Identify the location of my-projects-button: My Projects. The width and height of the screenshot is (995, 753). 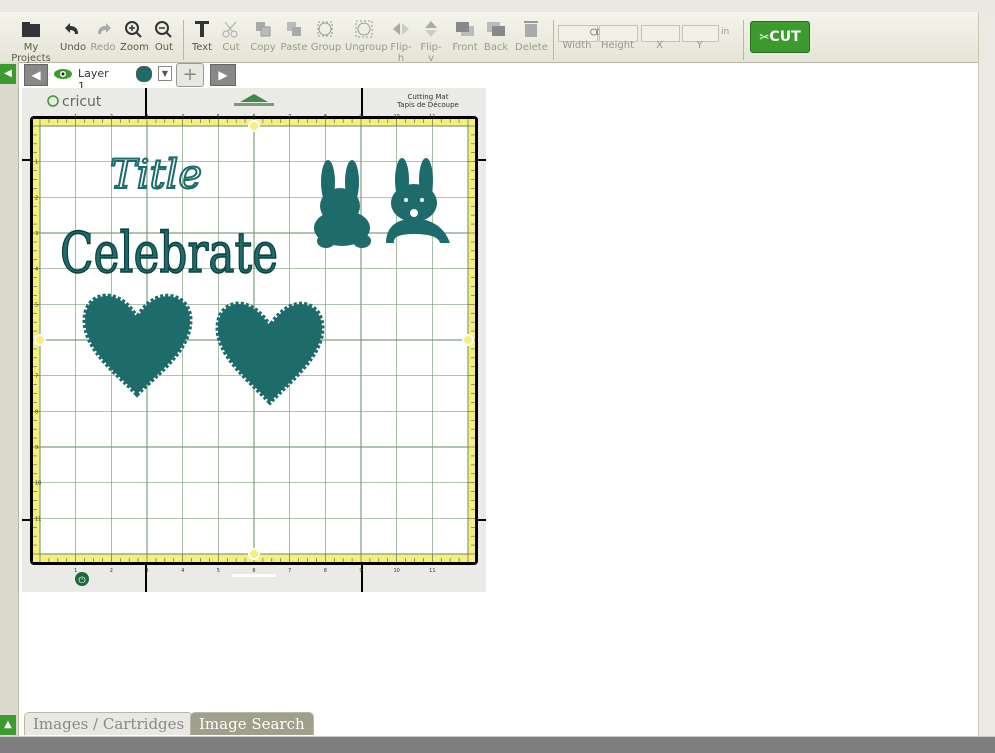
(31, 42).